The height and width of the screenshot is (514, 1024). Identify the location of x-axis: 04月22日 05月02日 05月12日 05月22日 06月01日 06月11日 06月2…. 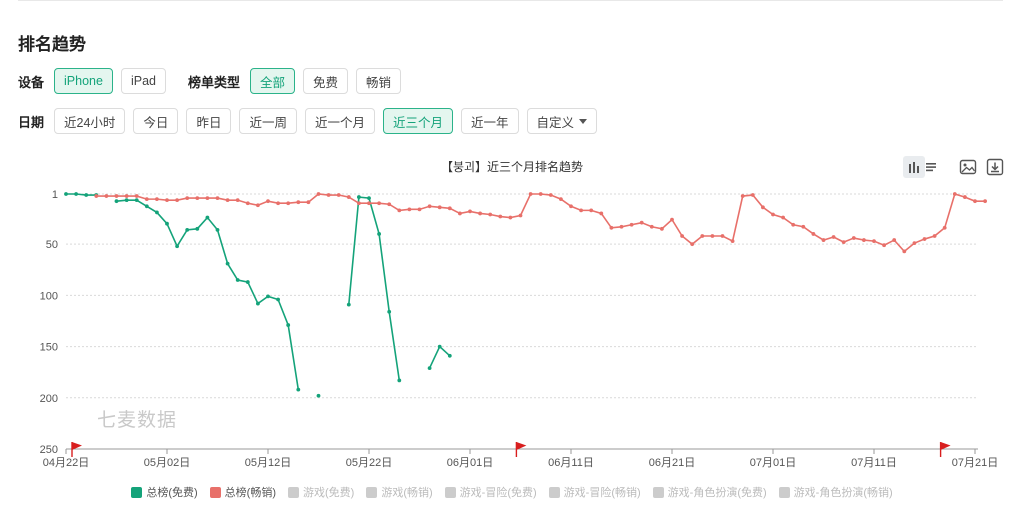
(520, 458).